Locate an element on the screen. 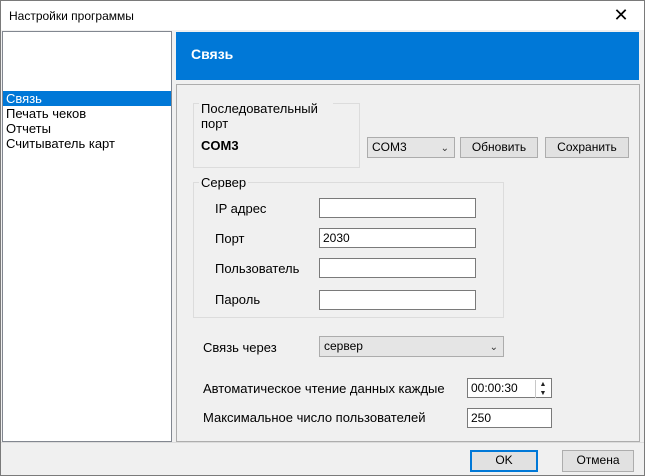 This screenshot has height=476, width=645. user-label: Пользователь is located at coordinates (257, 268).